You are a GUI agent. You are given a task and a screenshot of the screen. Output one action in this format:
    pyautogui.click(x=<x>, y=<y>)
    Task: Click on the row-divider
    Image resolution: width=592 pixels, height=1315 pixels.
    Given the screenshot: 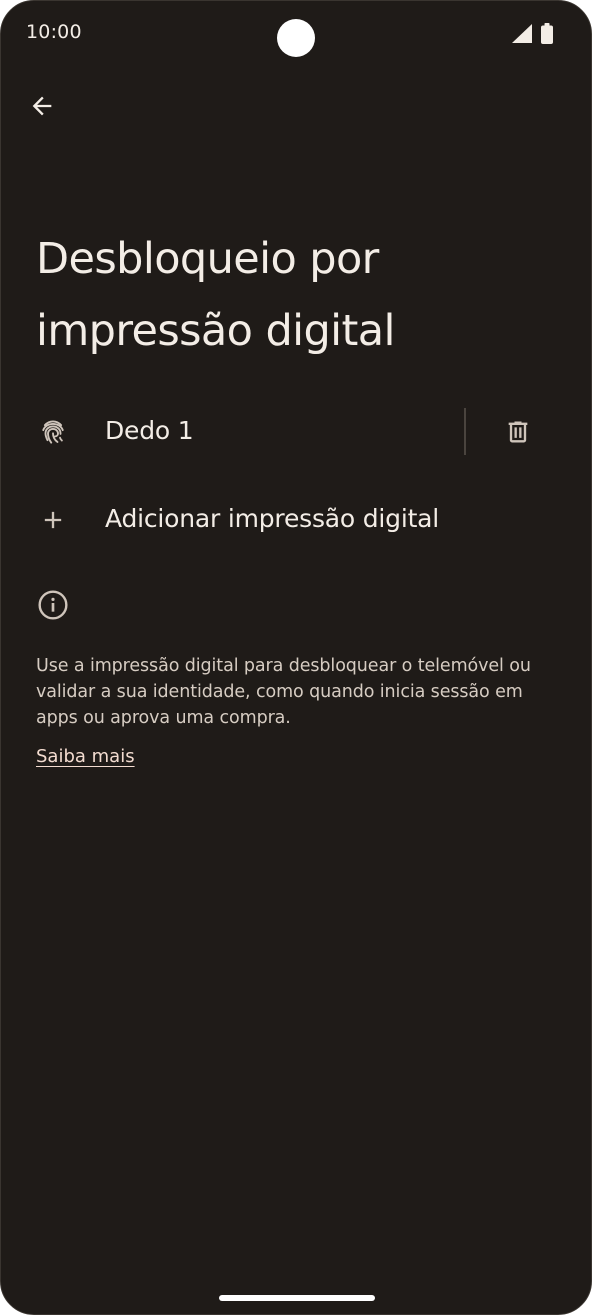 What is the action you would take?
    pyautogui.click(x=465, y=431)
    